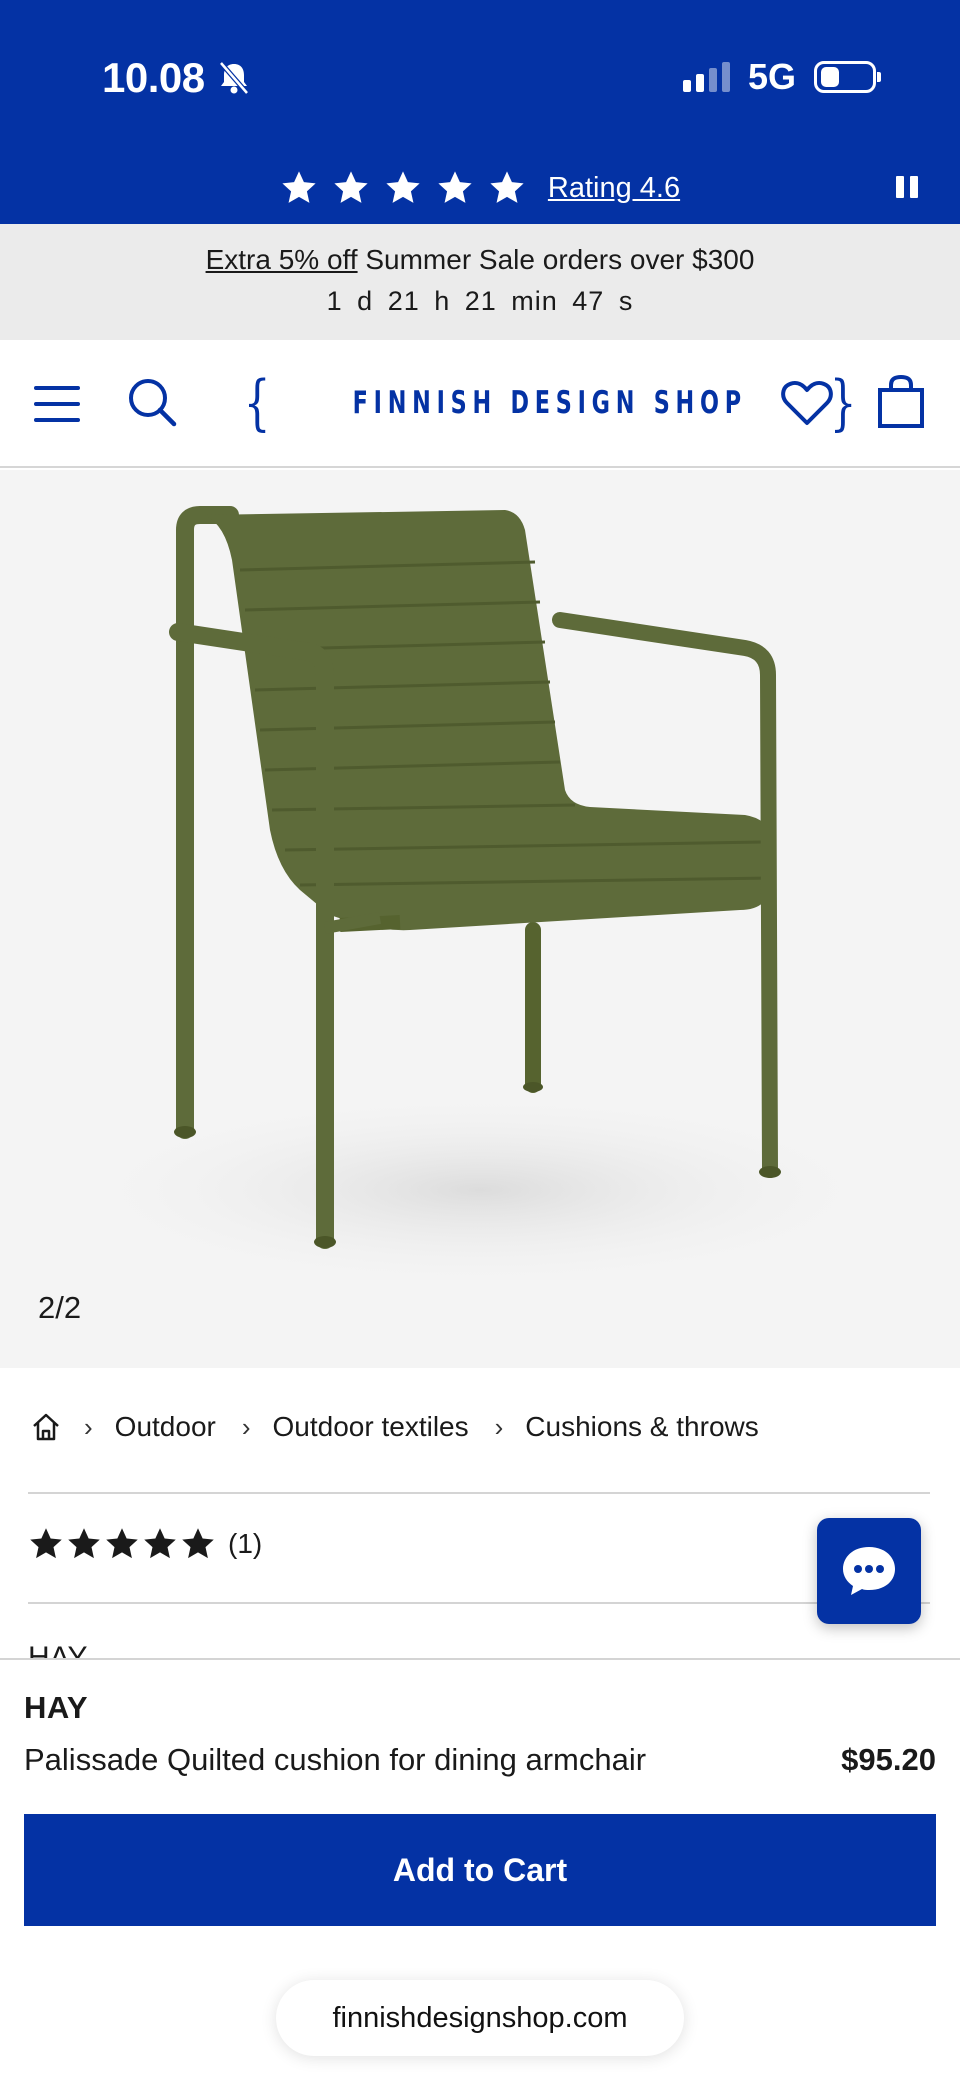 This screenshot has height=2087, width=960. I want to click on promo-link: Extra 5% off, so click(282, 259).